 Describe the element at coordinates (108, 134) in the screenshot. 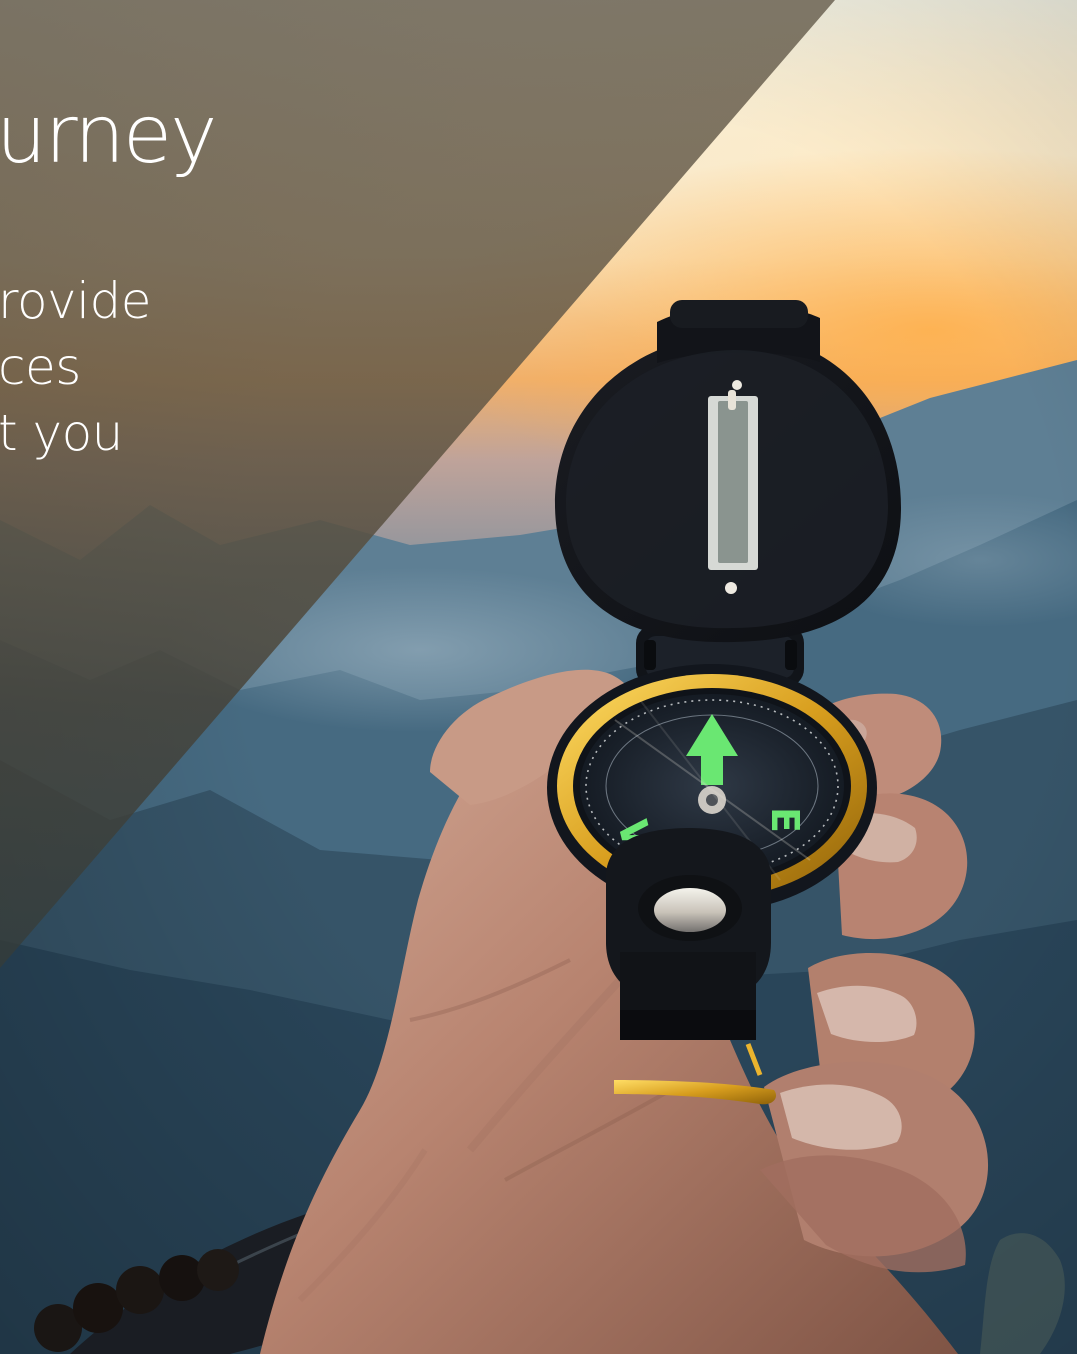

I see `hero-title: urney` at that location.